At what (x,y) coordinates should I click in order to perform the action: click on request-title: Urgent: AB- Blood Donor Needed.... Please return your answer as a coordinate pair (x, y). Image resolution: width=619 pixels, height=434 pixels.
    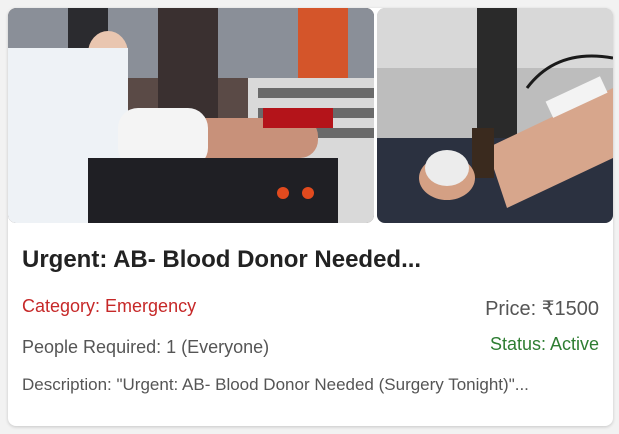
    Looking at the image, I should click on (221, 260).